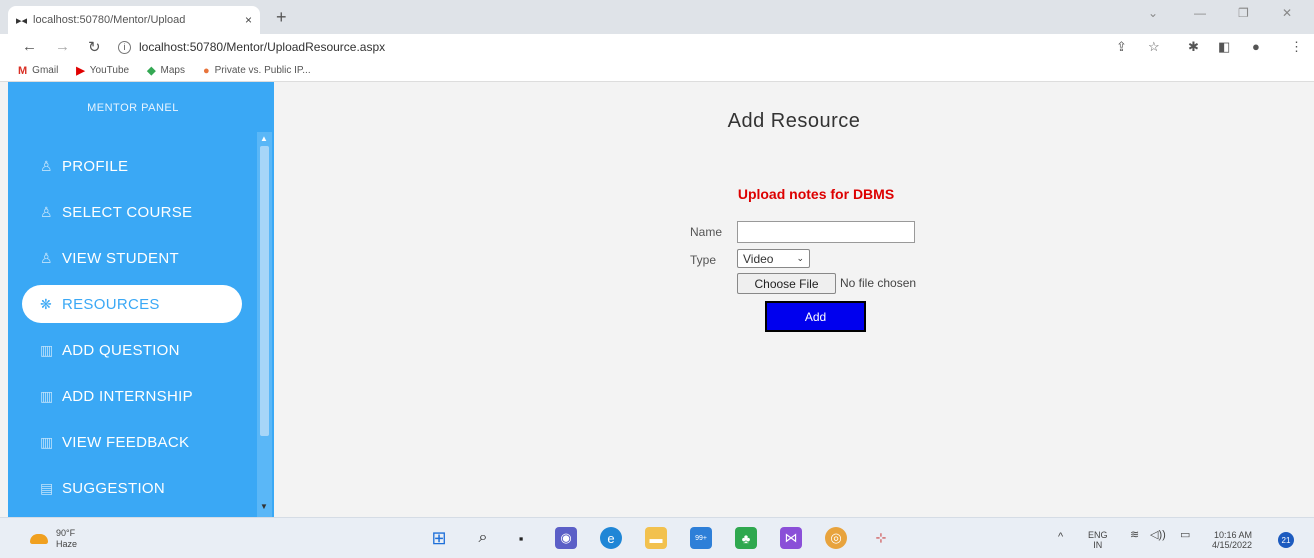  Describe the element at coordinates (95, 166) in the screenshot. I see `sidebar-item-label: PROFILE` at that location.